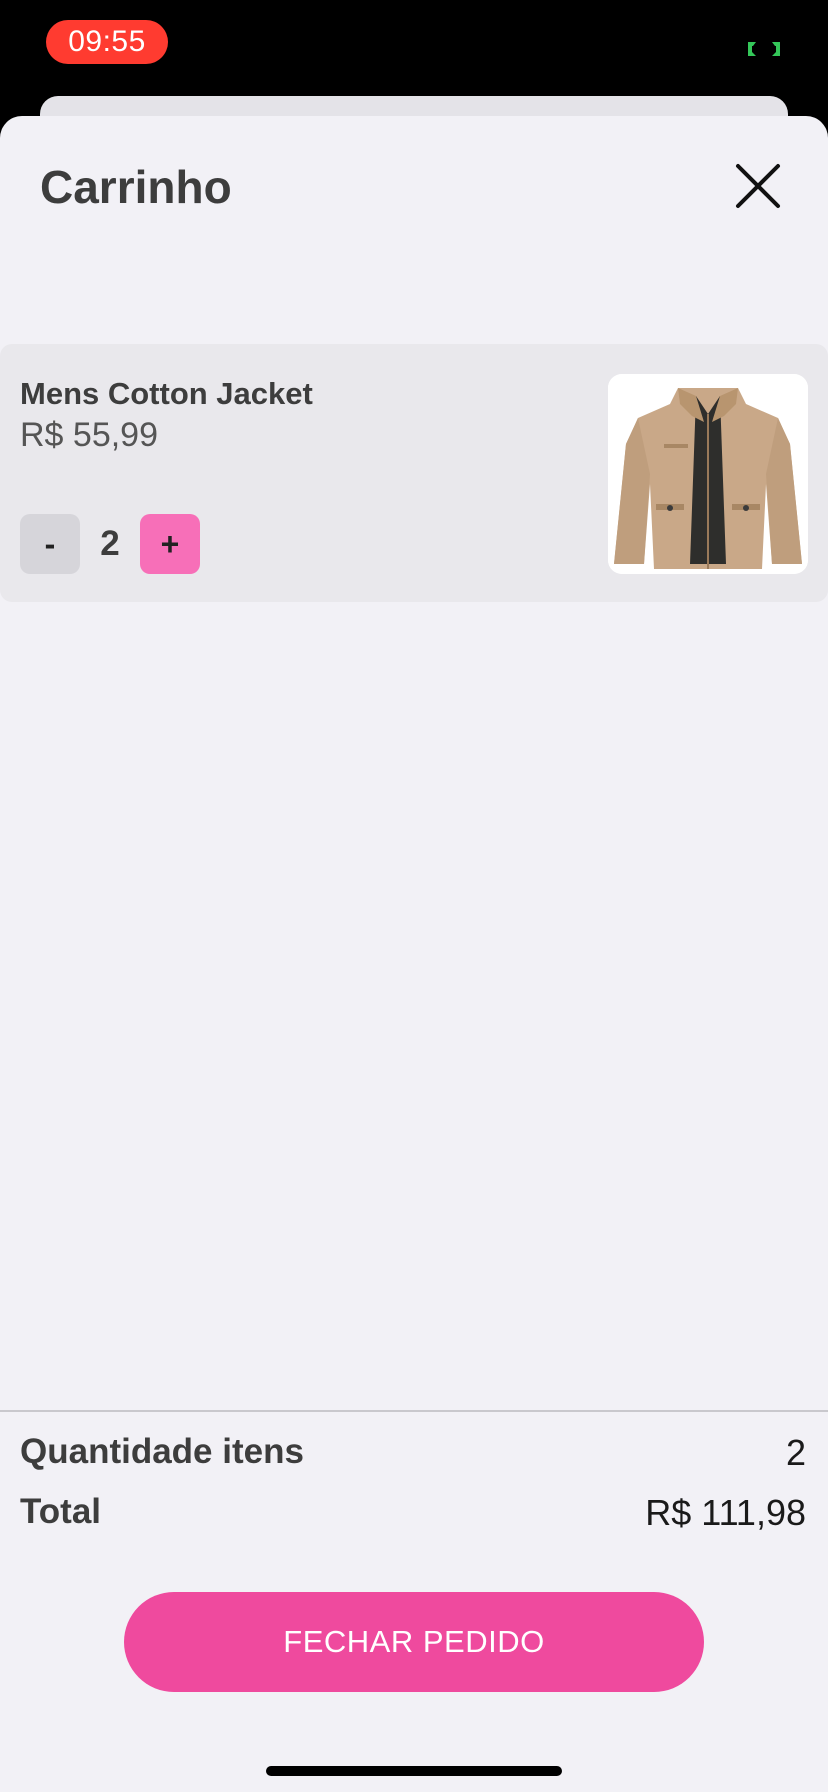 This screenshot has width=828, height=1792. Describe the element at coordinates (110, 543) in the screenshot. I see `item-quantity: 2` at that location.